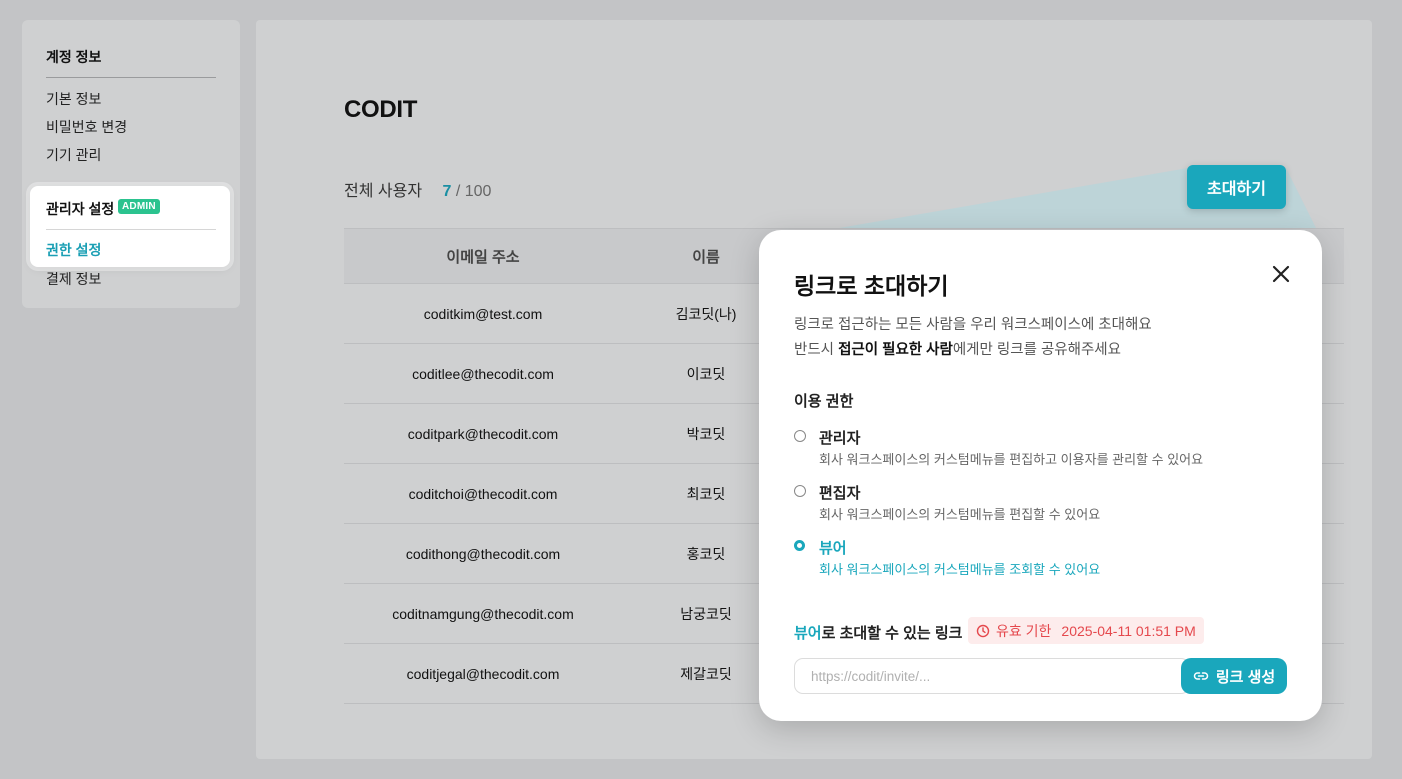  Describe the element at coordinates (483, 433) in the screenshot. I see `cell-email: coditpark@thecodit.com` at that location.